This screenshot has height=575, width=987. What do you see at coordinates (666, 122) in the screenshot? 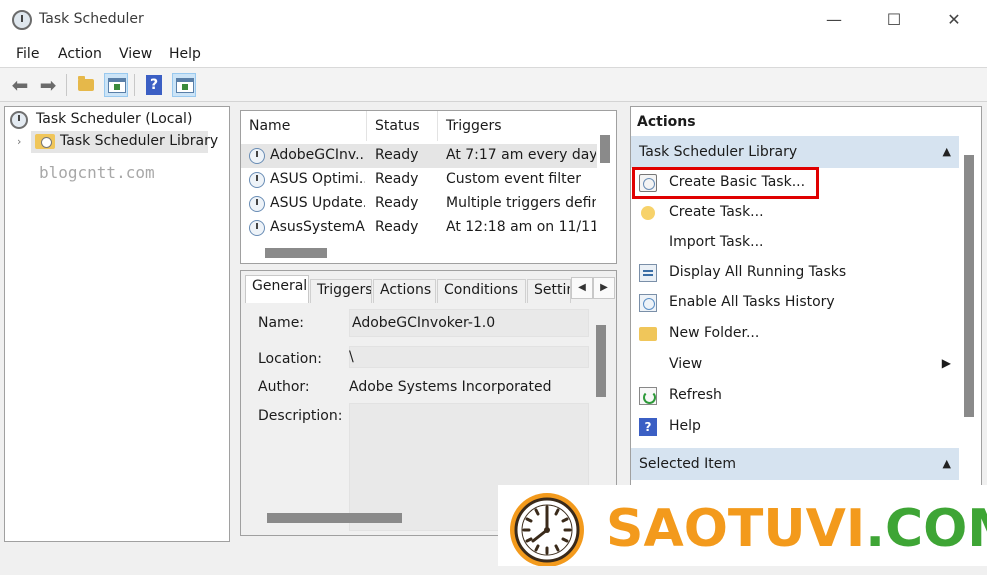
I see `actions-pane-title: Actions` at bounding box center [666, 122].